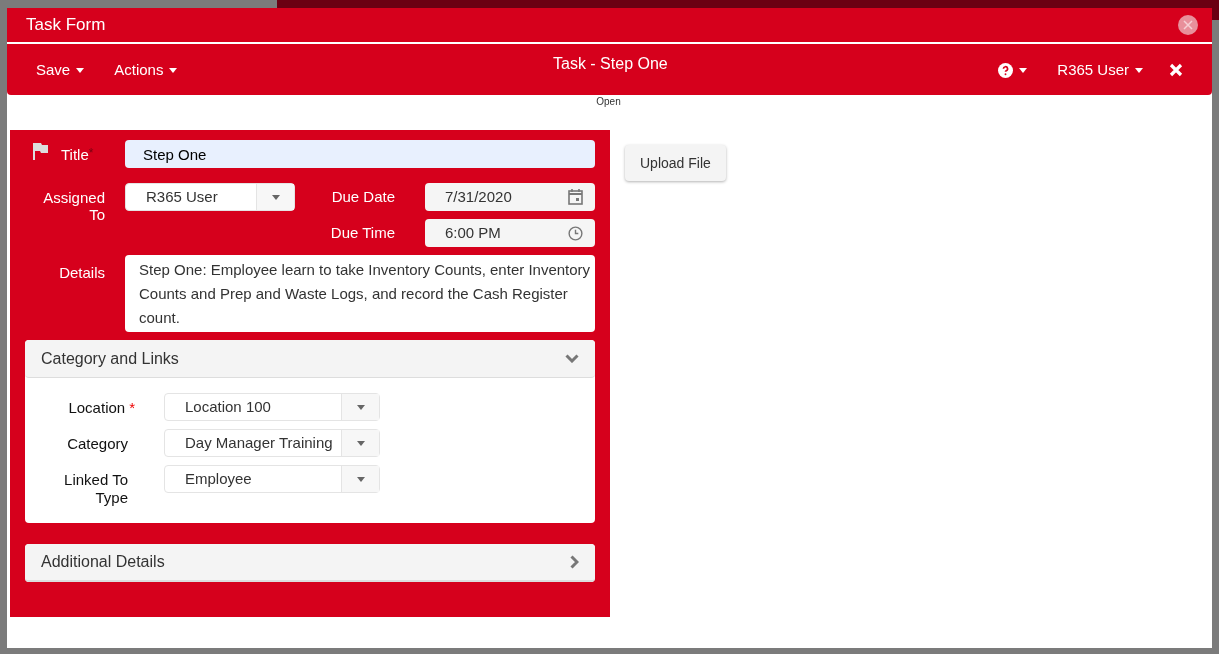 This screenshot has width=1219, height=654. What do you see at coordinates (479, 196) in the screenshot?
I see `date-value: 7/31/2020` at bounding box center [479, 196].